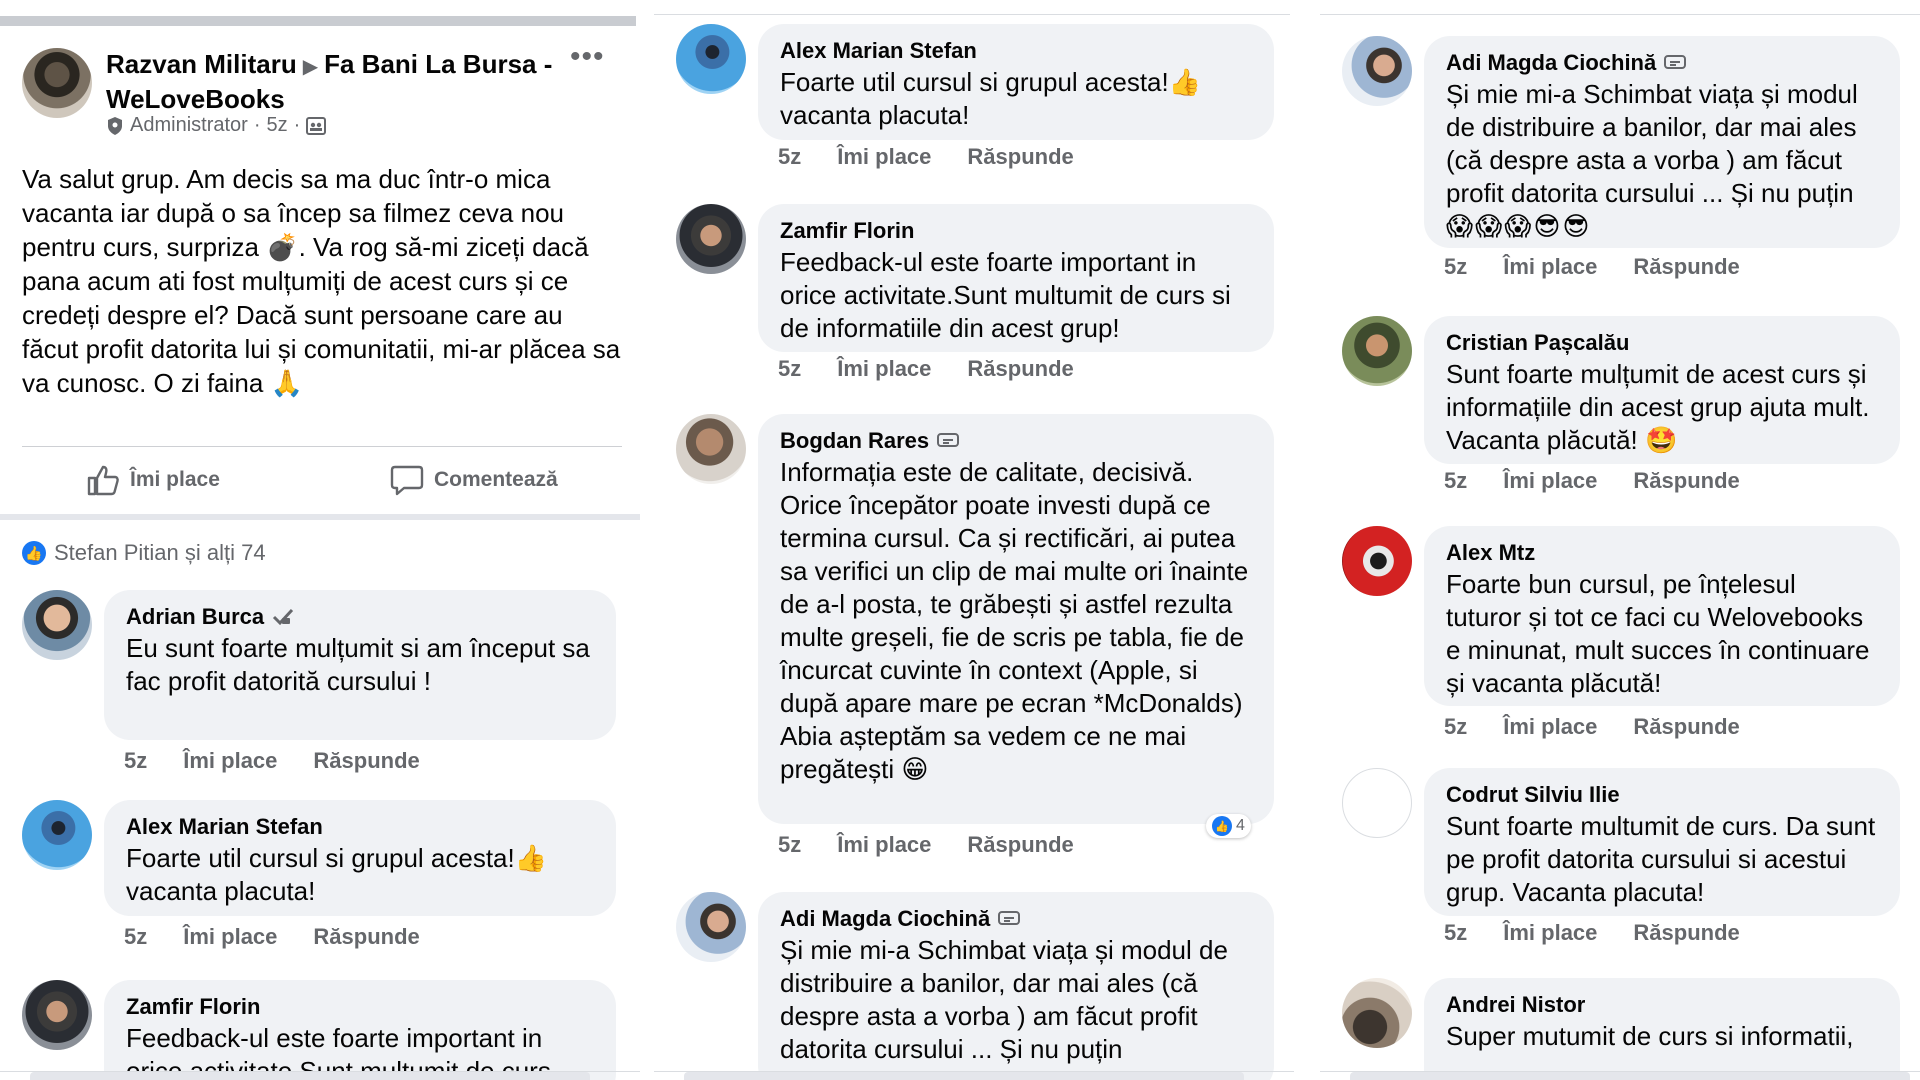  Describe the element at coordinates (854, 441) in the screenshot. I see `comment-author-name: Bogdan Rares` at that location.